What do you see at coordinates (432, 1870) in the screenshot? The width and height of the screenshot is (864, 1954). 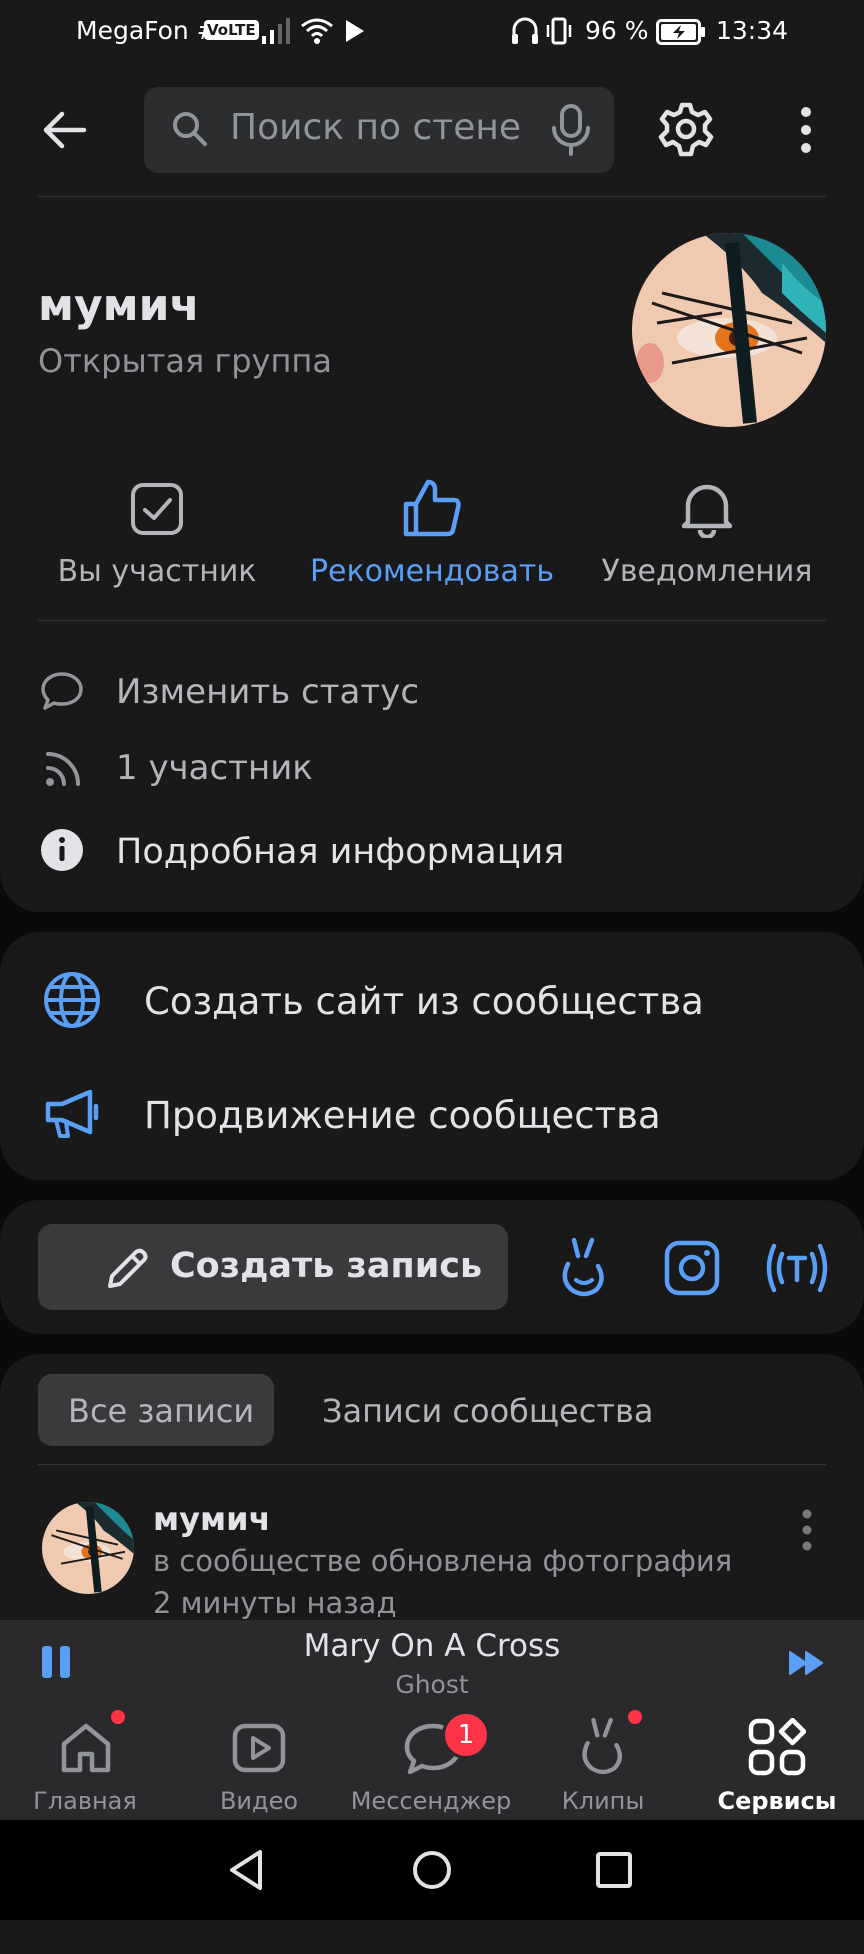 I see `system-home-icon` at bounding box center [432, 1870].